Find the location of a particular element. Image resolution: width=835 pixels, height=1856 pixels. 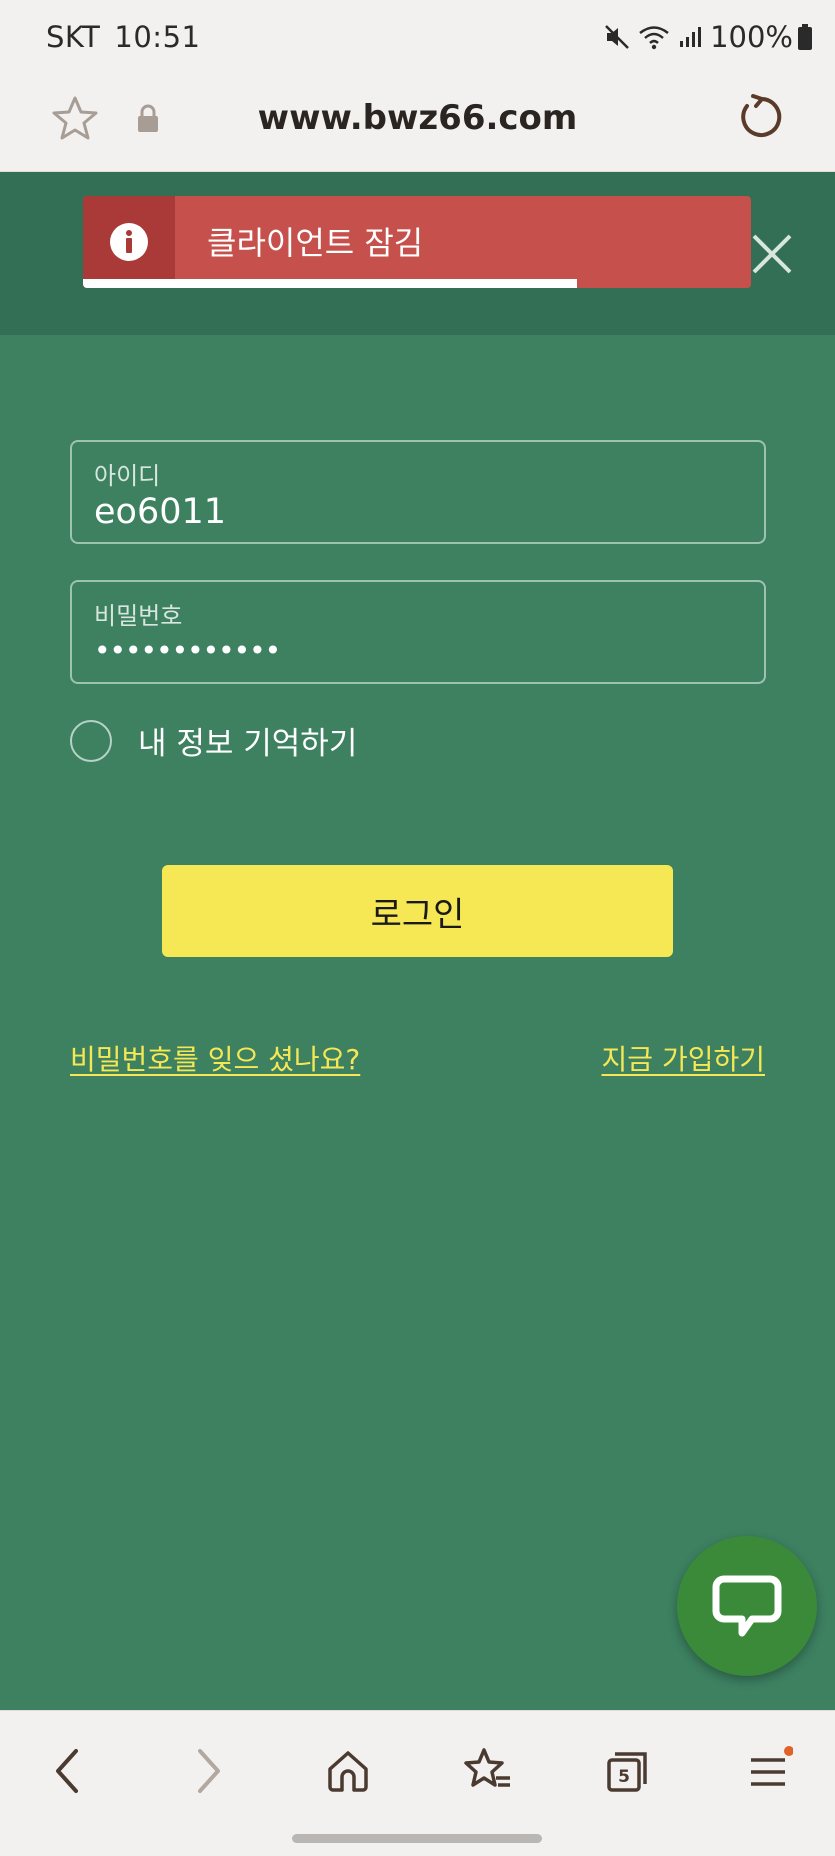

status-left: SKT 10:51 is located at coordinates (130, 37).